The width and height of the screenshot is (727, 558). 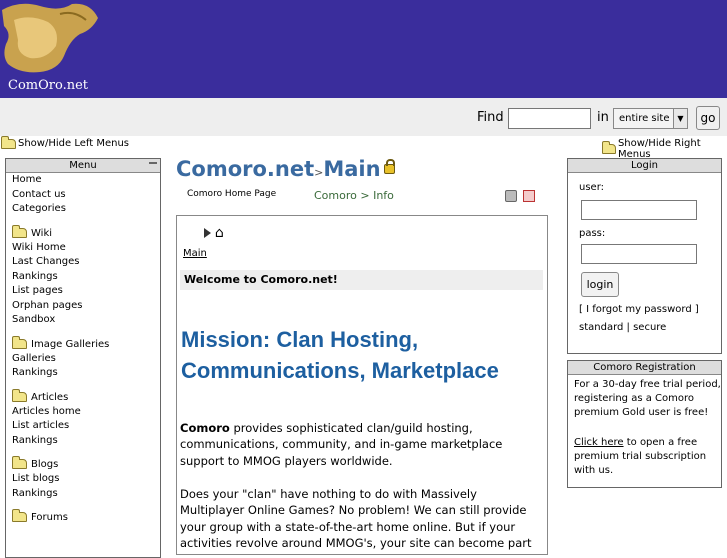 What do you see at coordinates (83, 320) in the screenshot?
I see `menu-item-sandbox: Sandbox` at bounding box center [83, 320].